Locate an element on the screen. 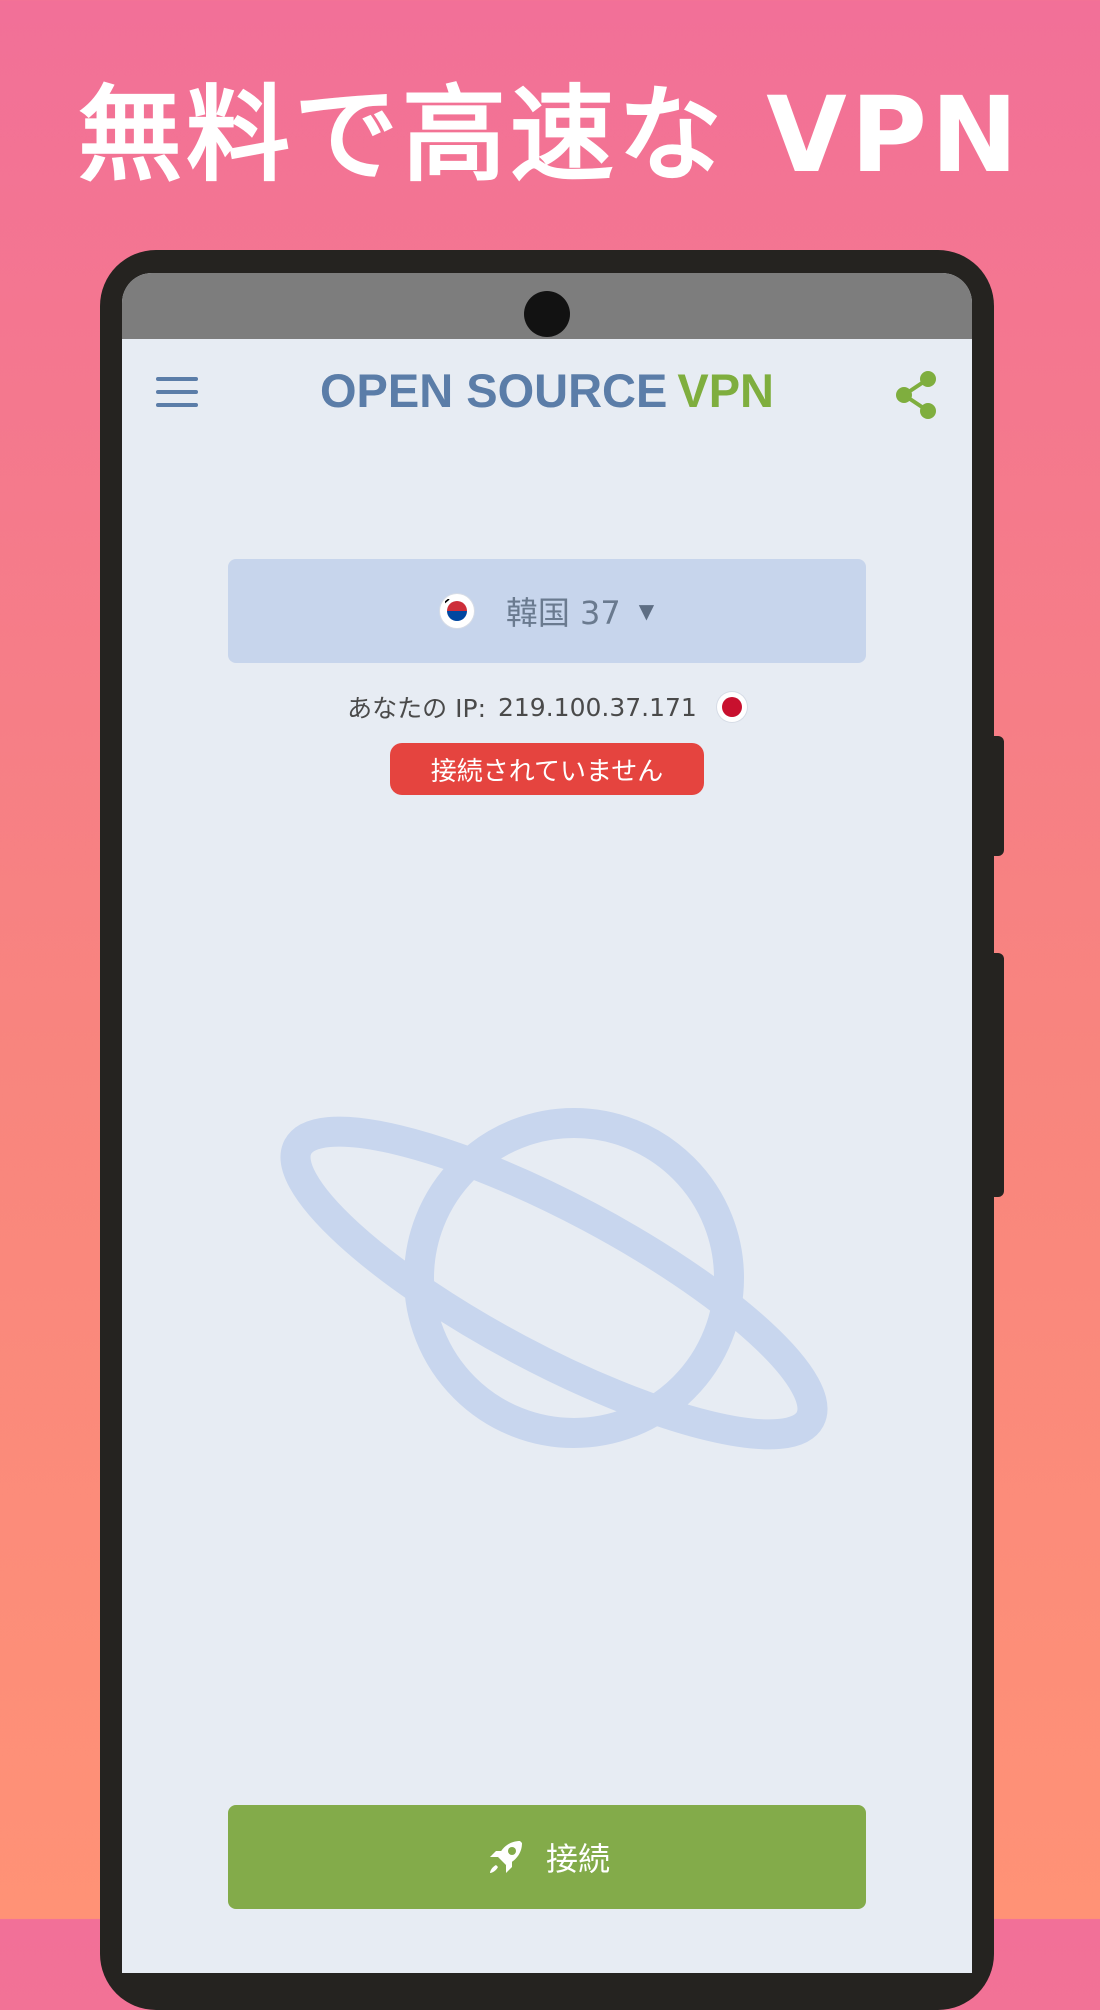 The image size is (1100, 2010). japan-flag-icon is located at coordinates (731, 707).